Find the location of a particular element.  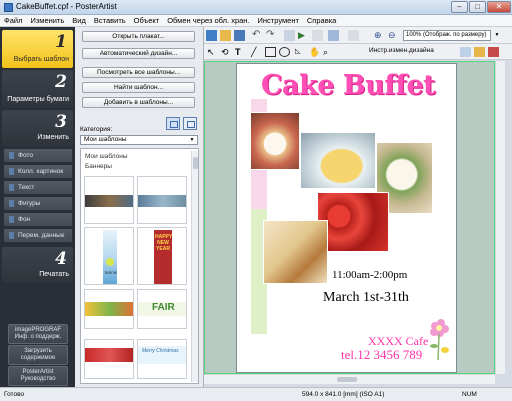

rotate-icon: ⟲ is located at coordinates (226, 52).